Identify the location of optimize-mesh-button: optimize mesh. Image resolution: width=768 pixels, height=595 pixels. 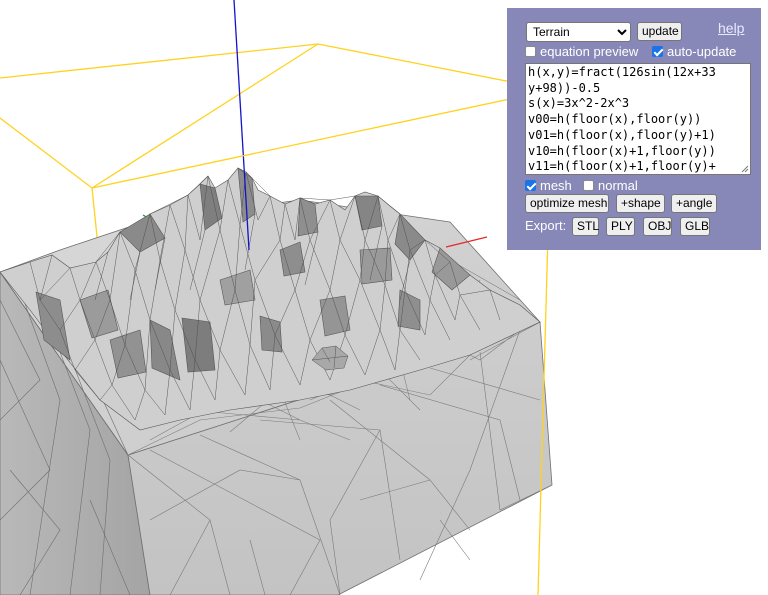
(567, 203).